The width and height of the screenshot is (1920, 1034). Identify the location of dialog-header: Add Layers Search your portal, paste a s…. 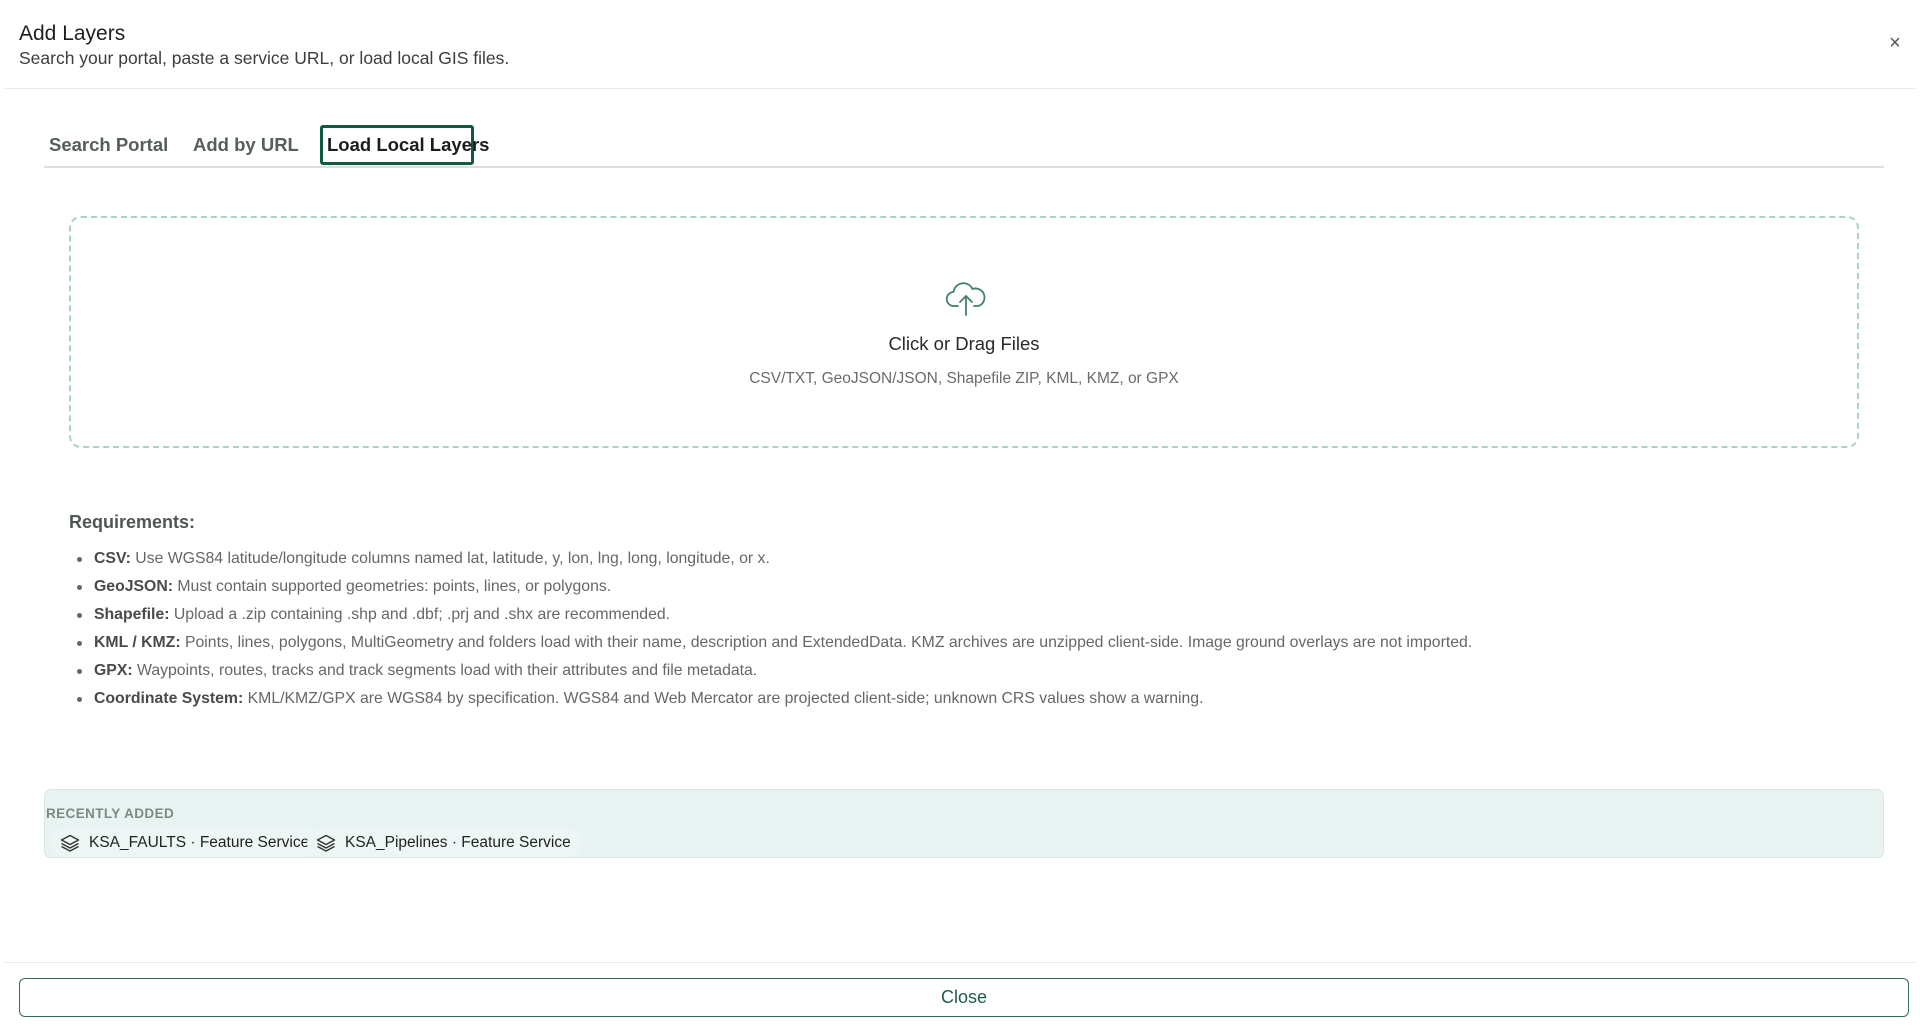
(960, 44).